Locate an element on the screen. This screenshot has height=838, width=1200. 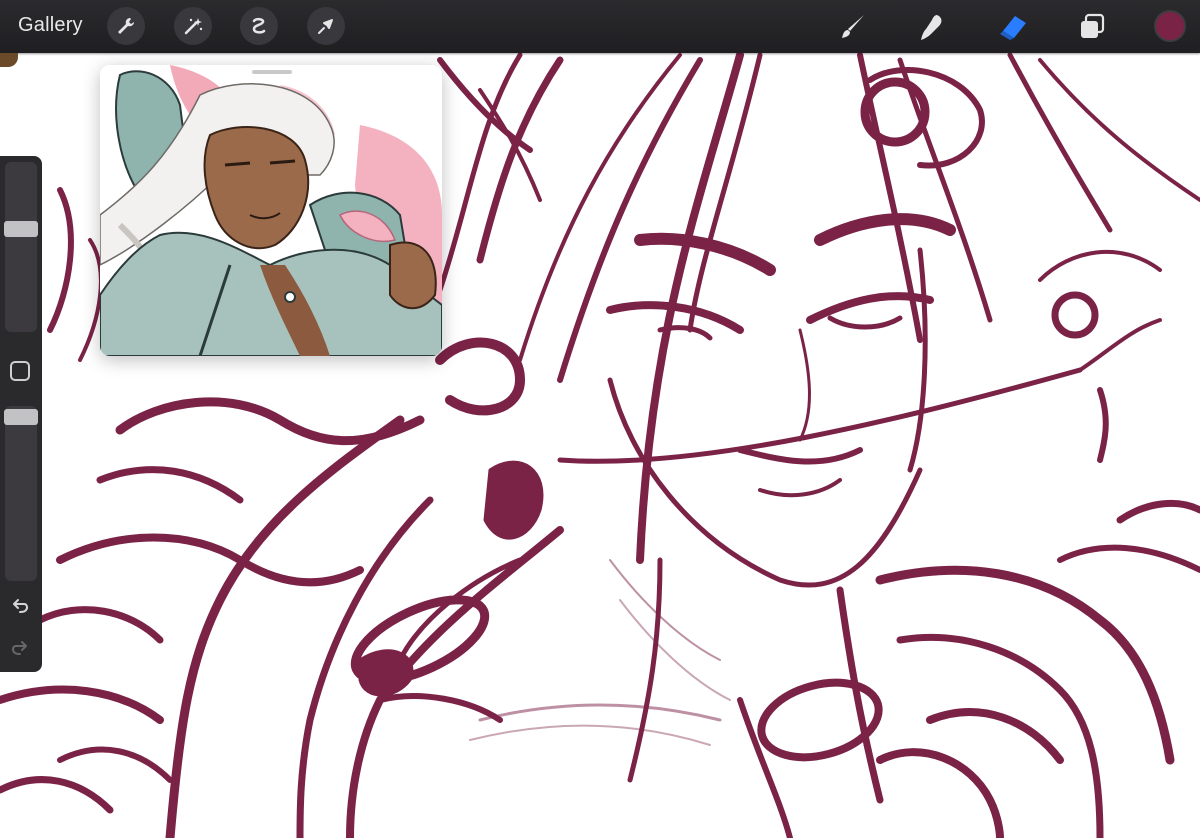
eraser-icon is located at coordinates (1013, 28).